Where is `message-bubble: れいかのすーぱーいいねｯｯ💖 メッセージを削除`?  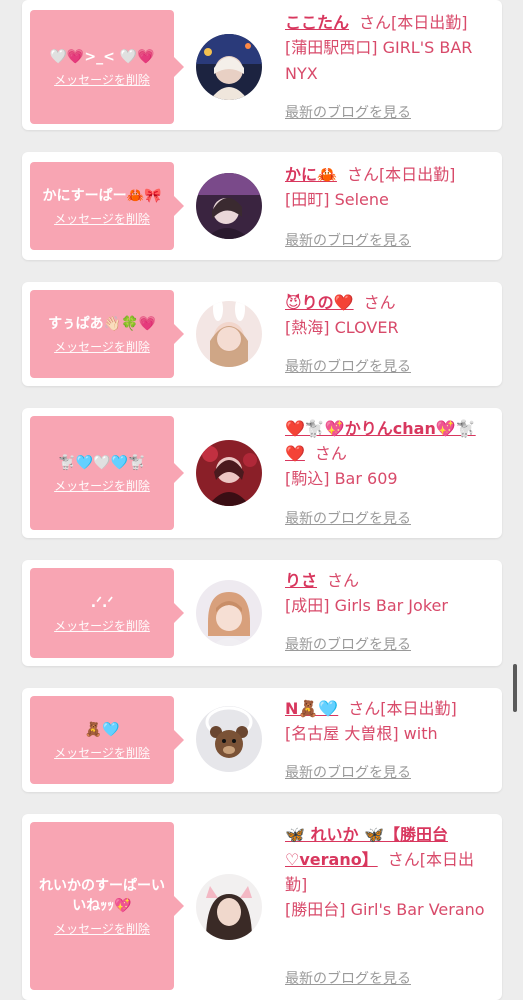 message-bubble: れいかのすーぱーいいねｯｯ💖 メッセージを削除 is located at coordinates (107, 906).